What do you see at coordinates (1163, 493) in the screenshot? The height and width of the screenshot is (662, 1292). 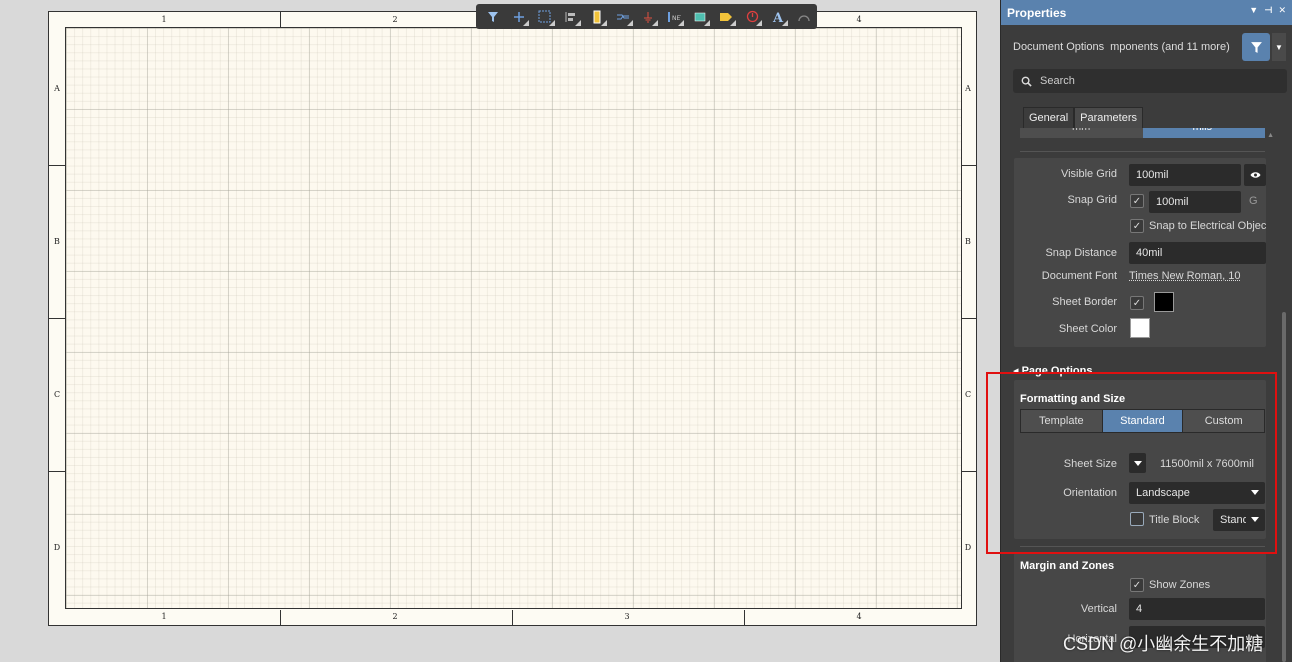 I see `orientation-value: Landscape` at bounding box center [1163, 493].